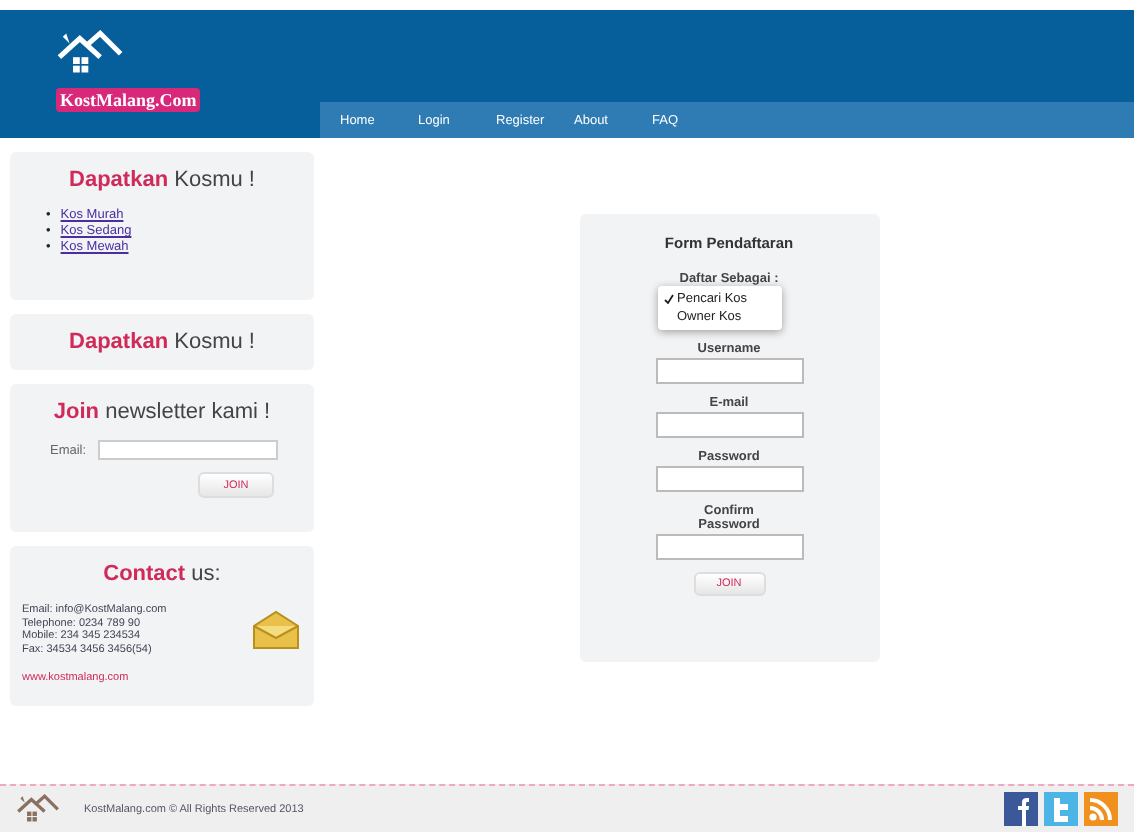  What do you see at coordinates (276, 630) in the screenshot?
I see `envelope-icon` at bounding box center [276, 630].